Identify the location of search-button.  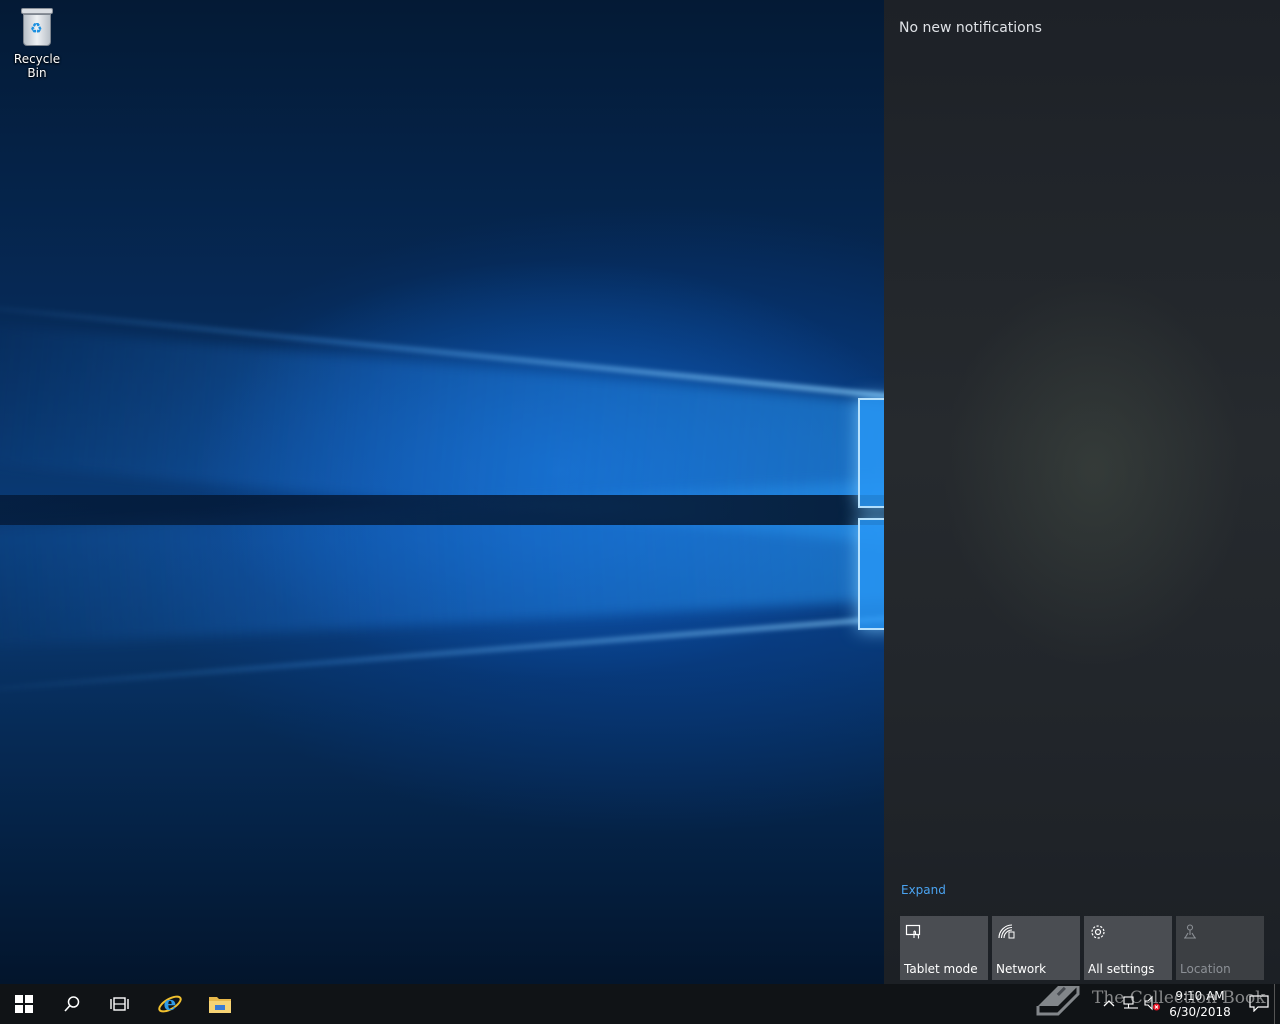
(72, 1004).